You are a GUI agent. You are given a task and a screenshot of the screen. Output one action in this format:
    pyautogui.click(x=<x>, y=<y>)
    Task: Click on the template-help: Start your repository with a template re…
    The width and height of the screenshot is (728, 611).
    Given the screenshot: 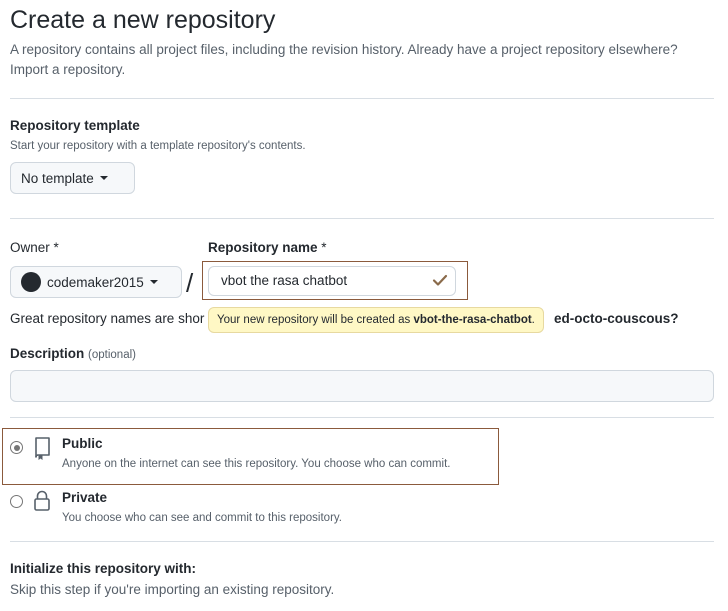 What is the action you would take?
    pyautogui.click(x=158, y=146)
    